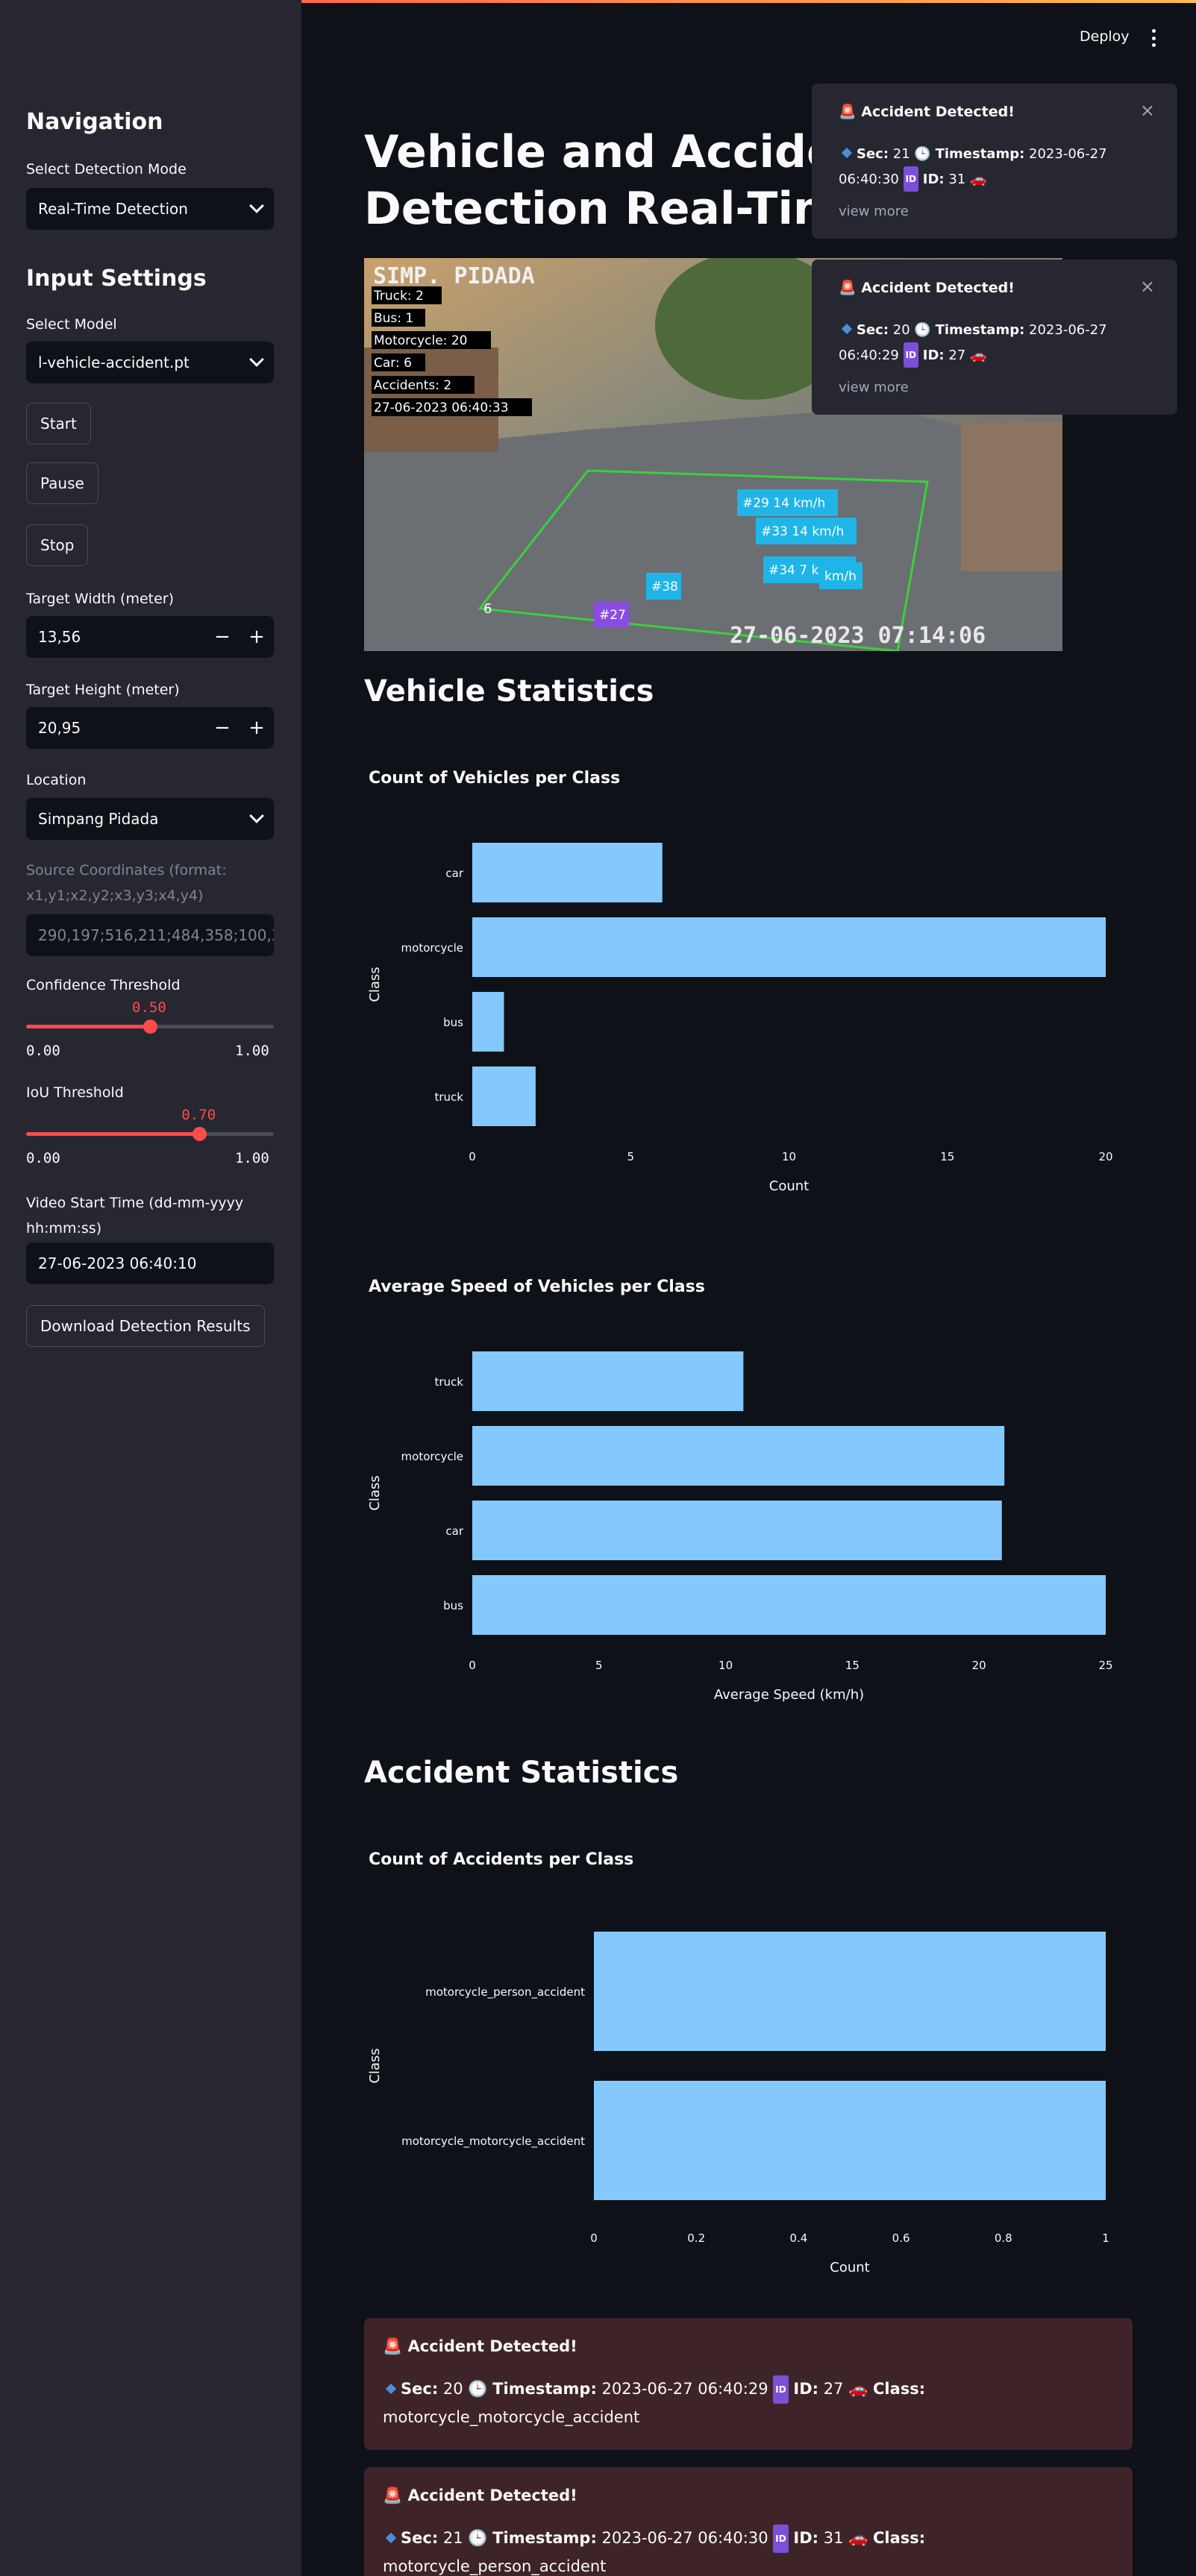 This screenshot has width=1196, height=2576. I want to click on pause-button: Pause, so click(62, 483).